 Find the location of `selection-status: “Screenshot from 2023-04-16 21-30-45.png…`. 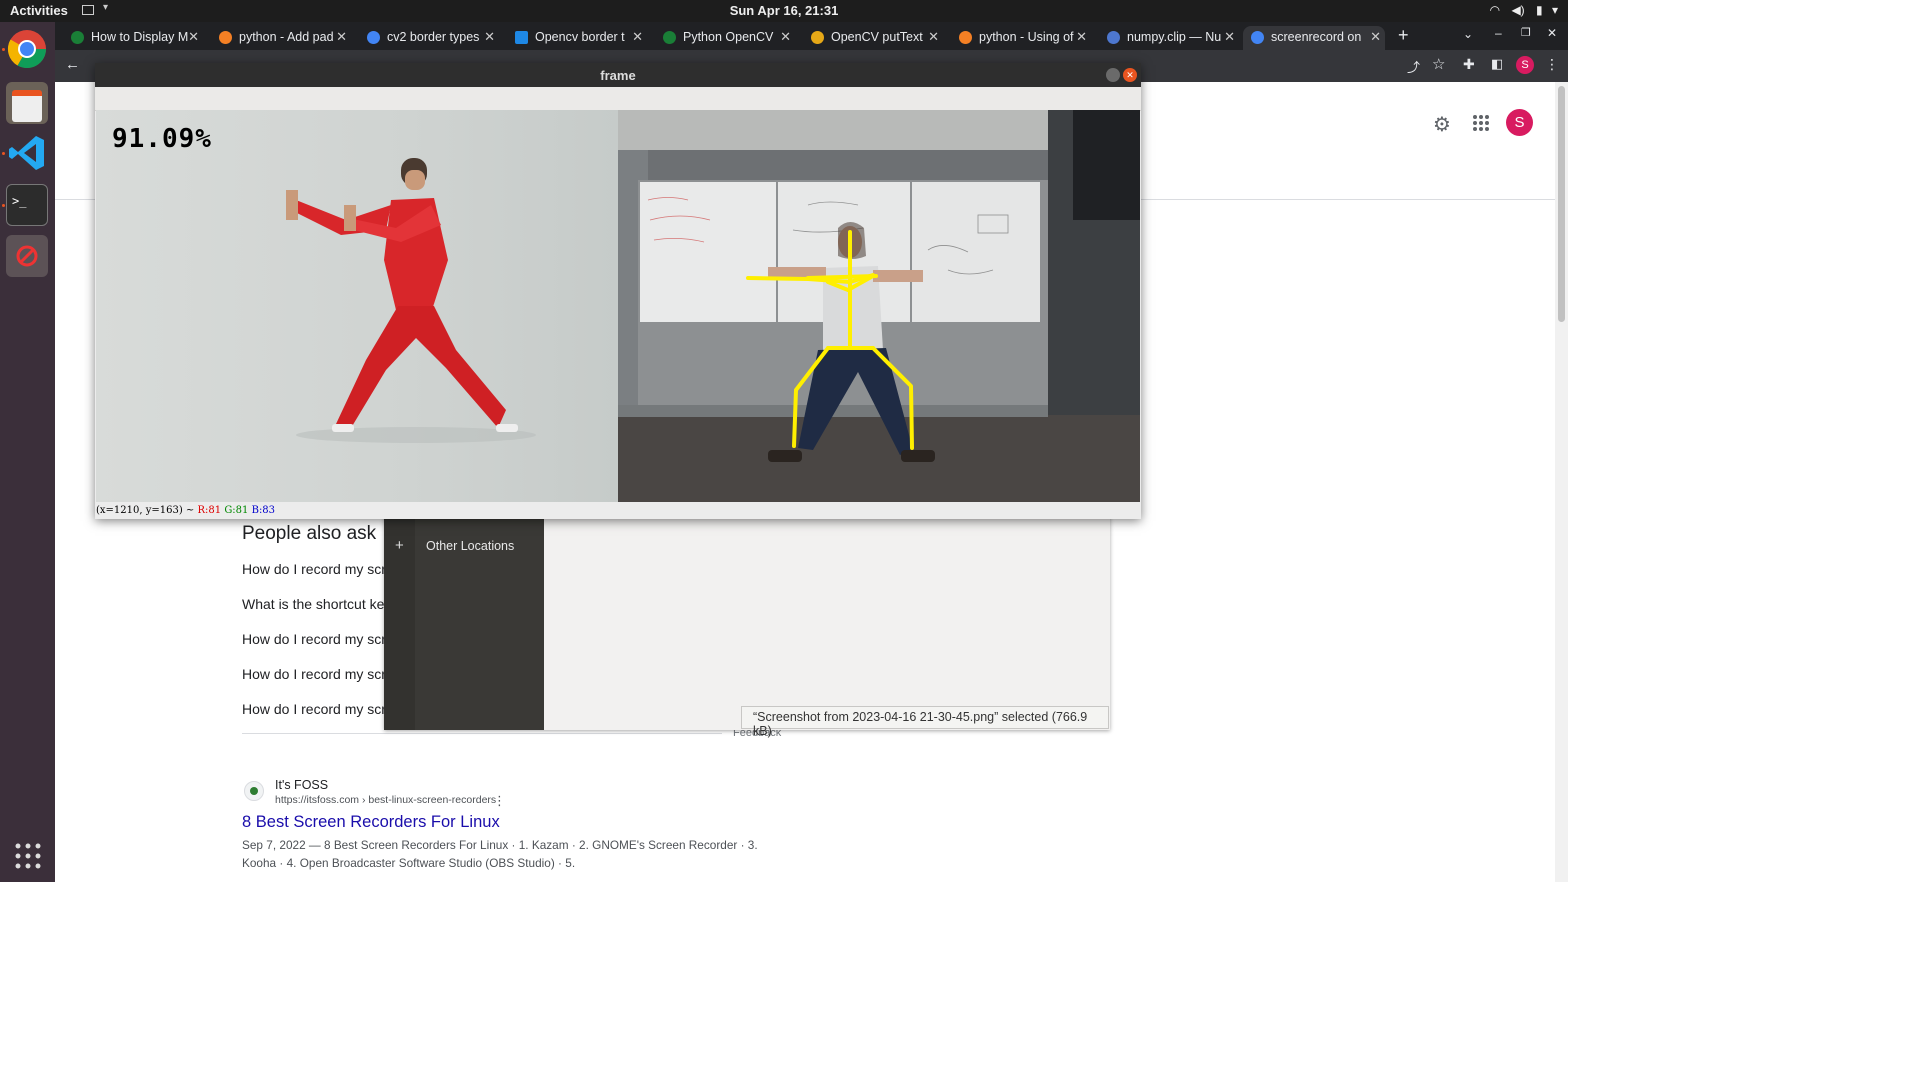

selection-status: “Screenshot from 2023-04-16 21-30-45.png… is located at coordinates (925, 722).